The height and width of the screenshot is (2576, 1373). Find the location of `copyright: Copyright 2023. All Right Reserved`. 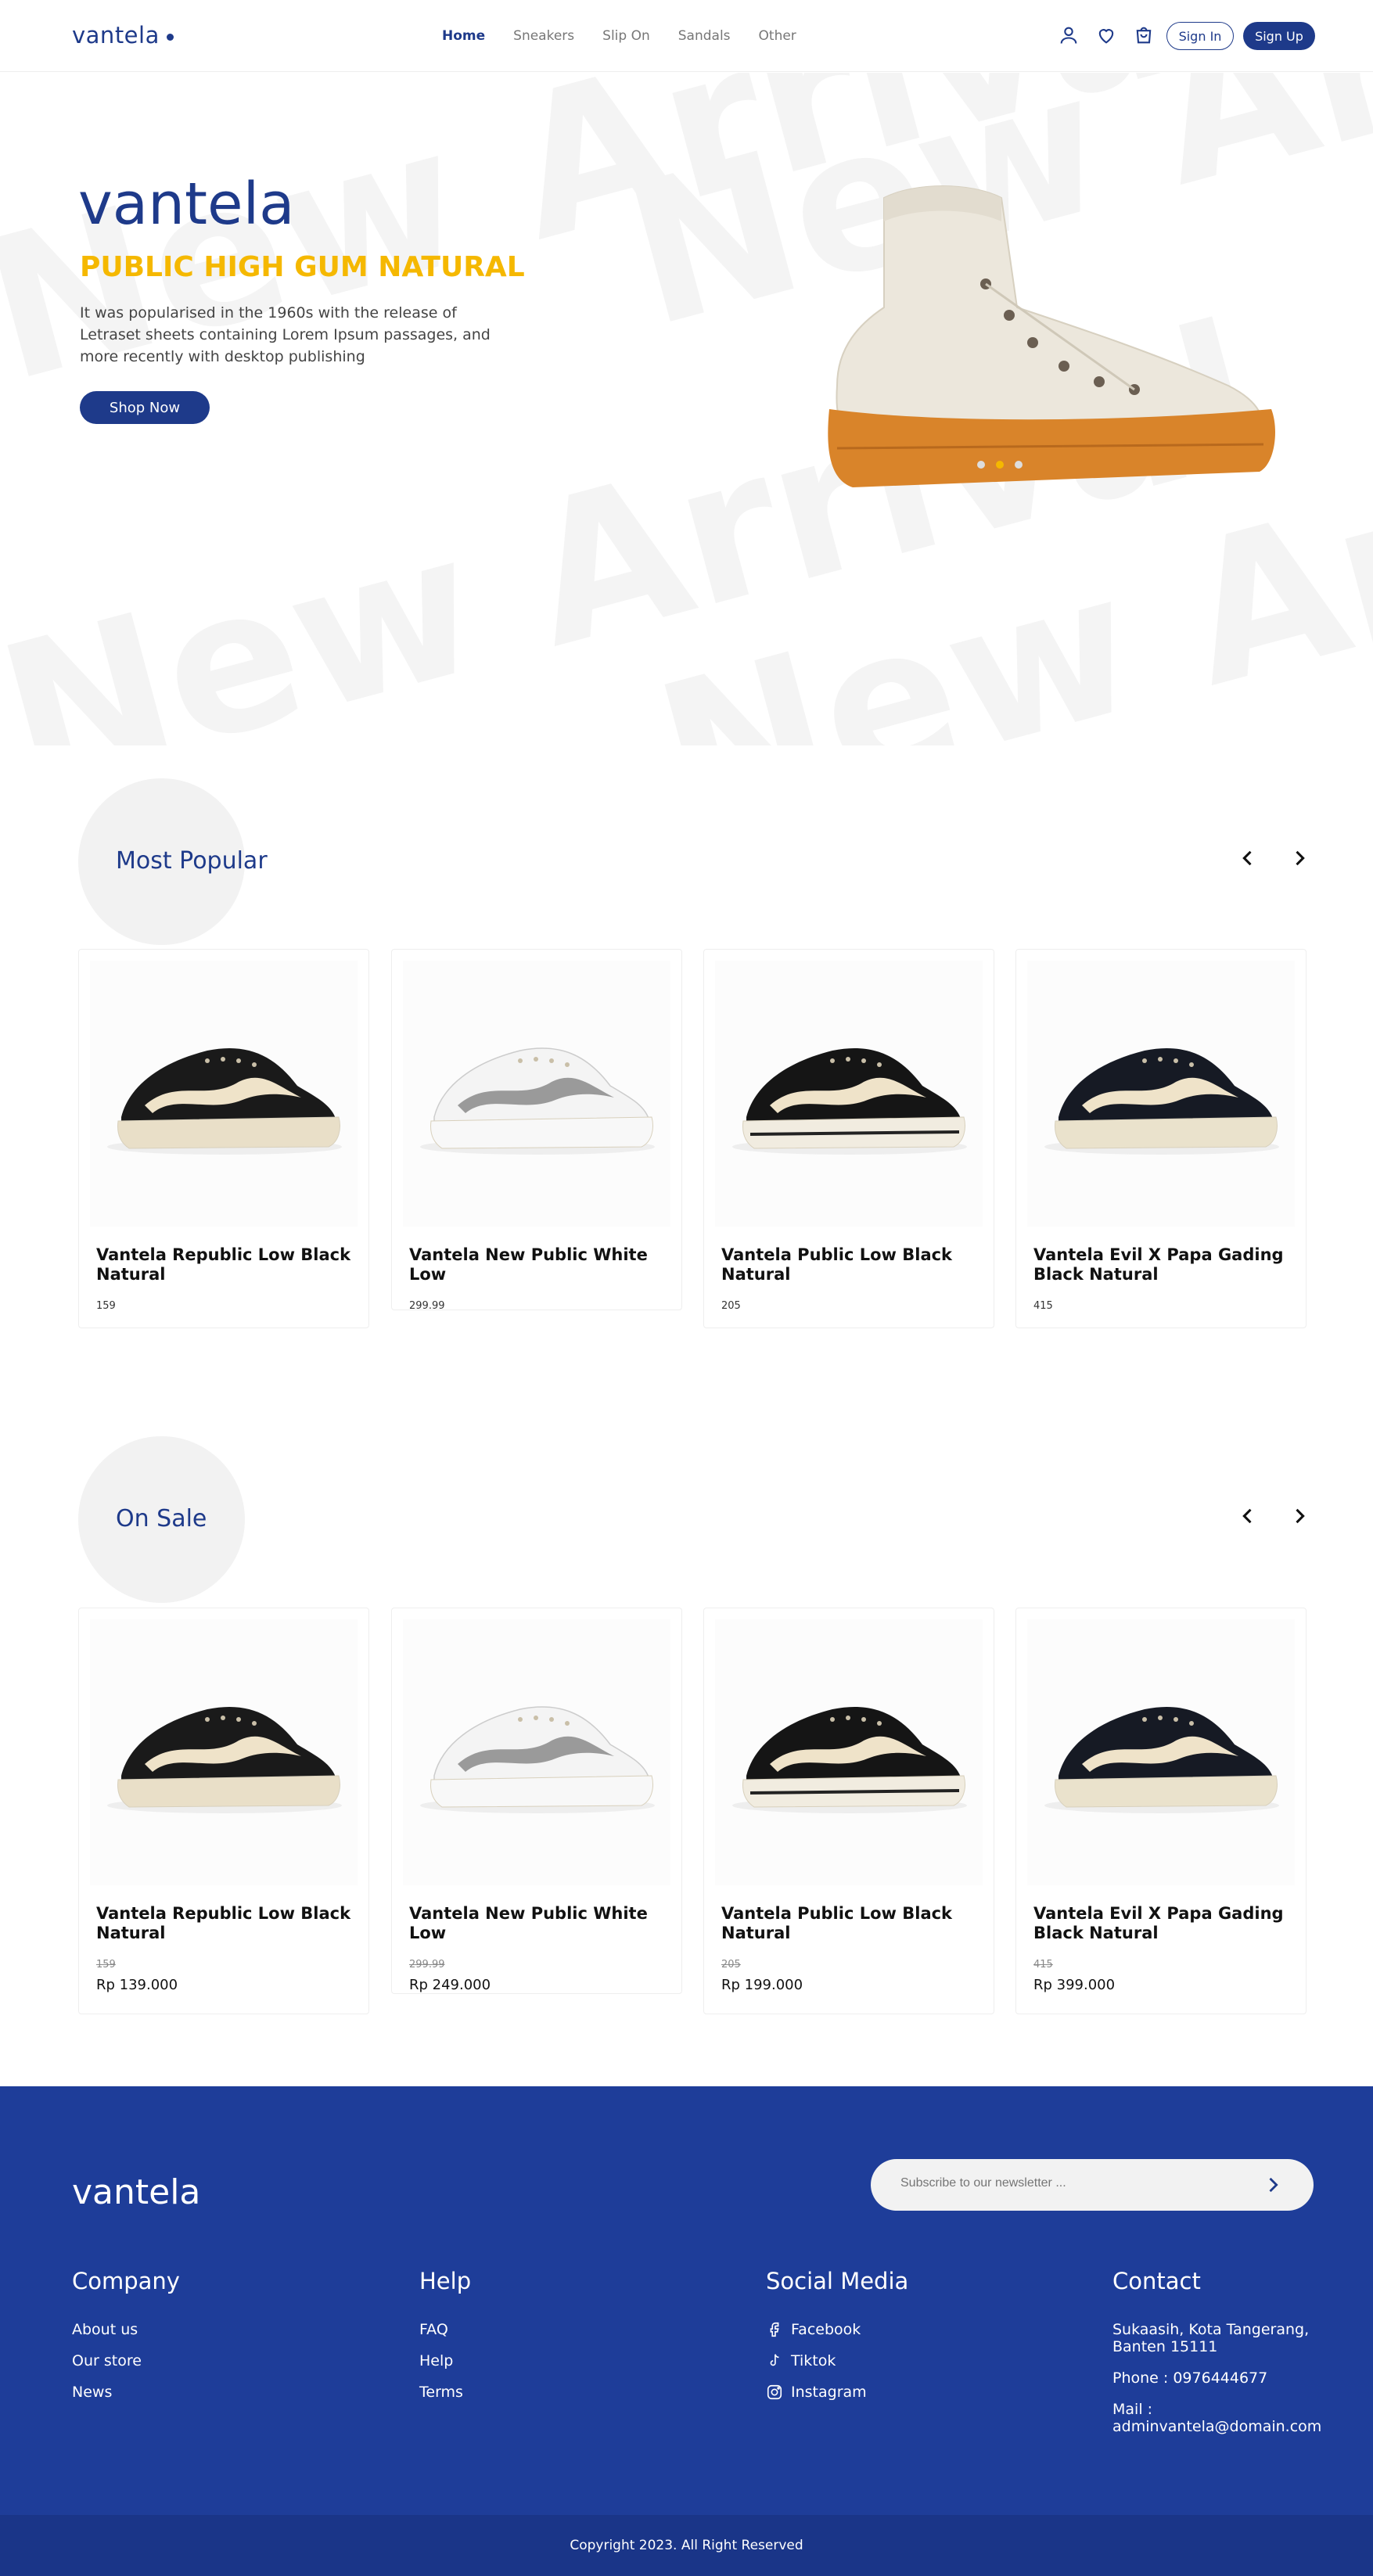

copyright: Copyright 2023. All Right Reserved is located at coordinates (686, 2545).